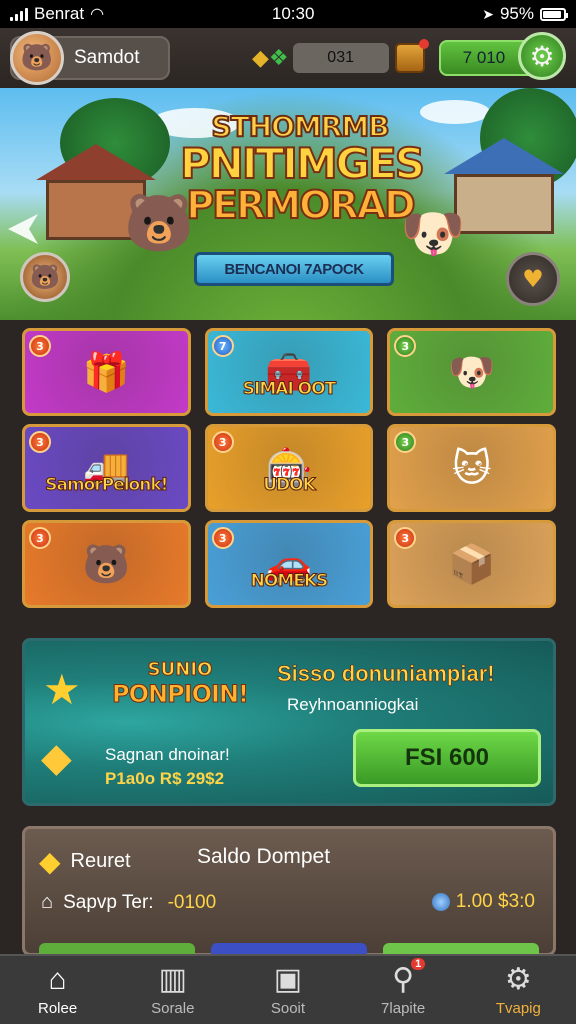 This screenshot has width=576, height=1024. What do you see at coordinates (107, 57) in the screenshot?
I see `username: Samdot` at bounding box center [107, 57].